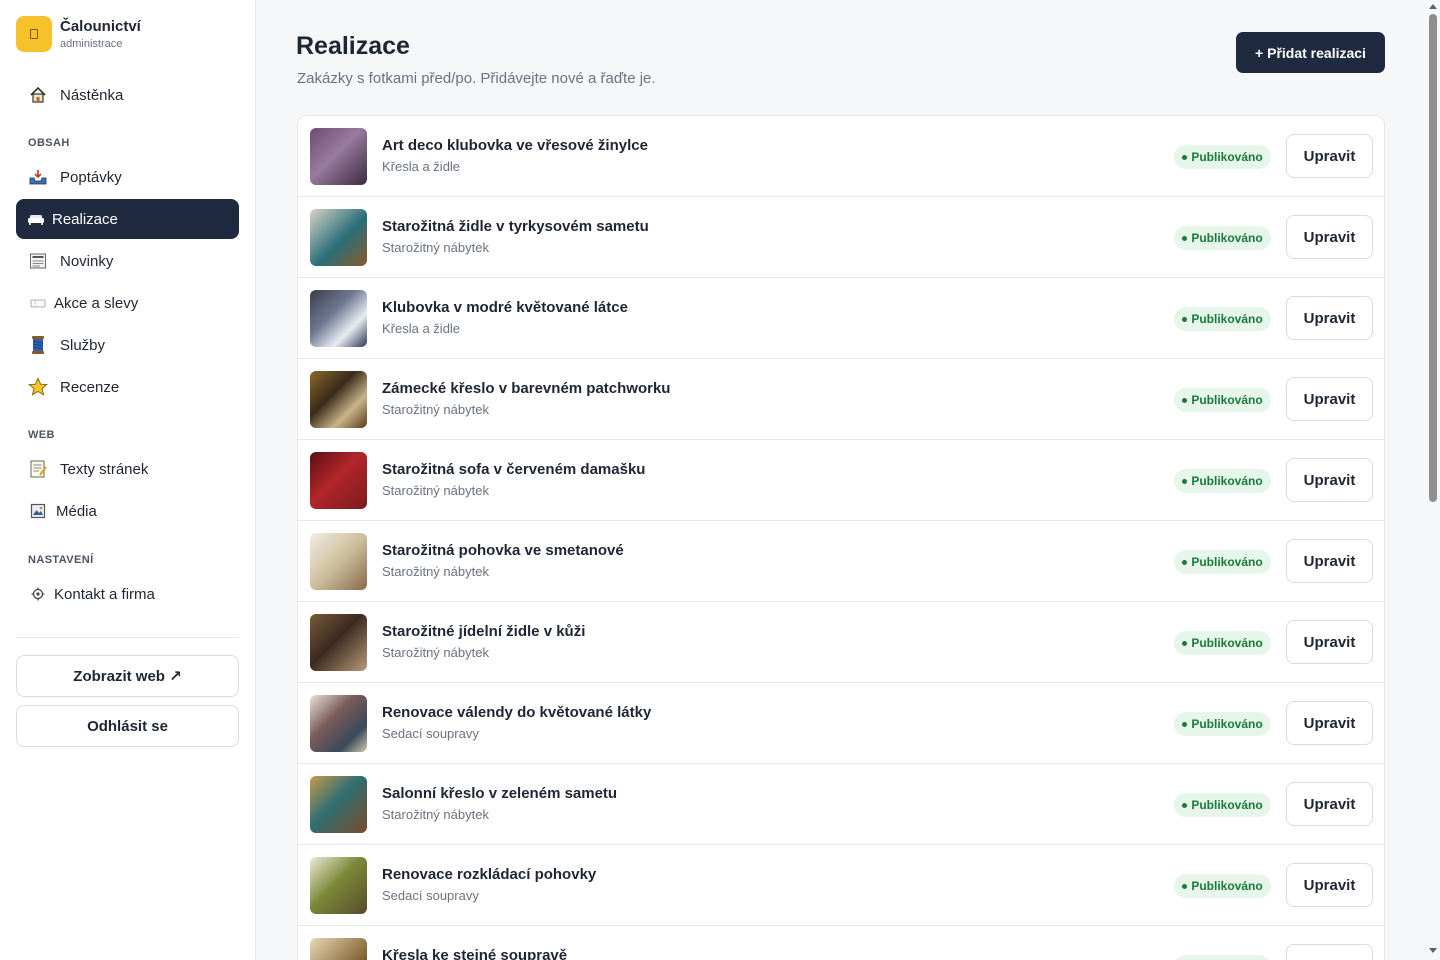  Describe the element at coordinates (514, 469) in the screenshot. I see `project-title: Starožitná sofa v červeném damašku` at that location.